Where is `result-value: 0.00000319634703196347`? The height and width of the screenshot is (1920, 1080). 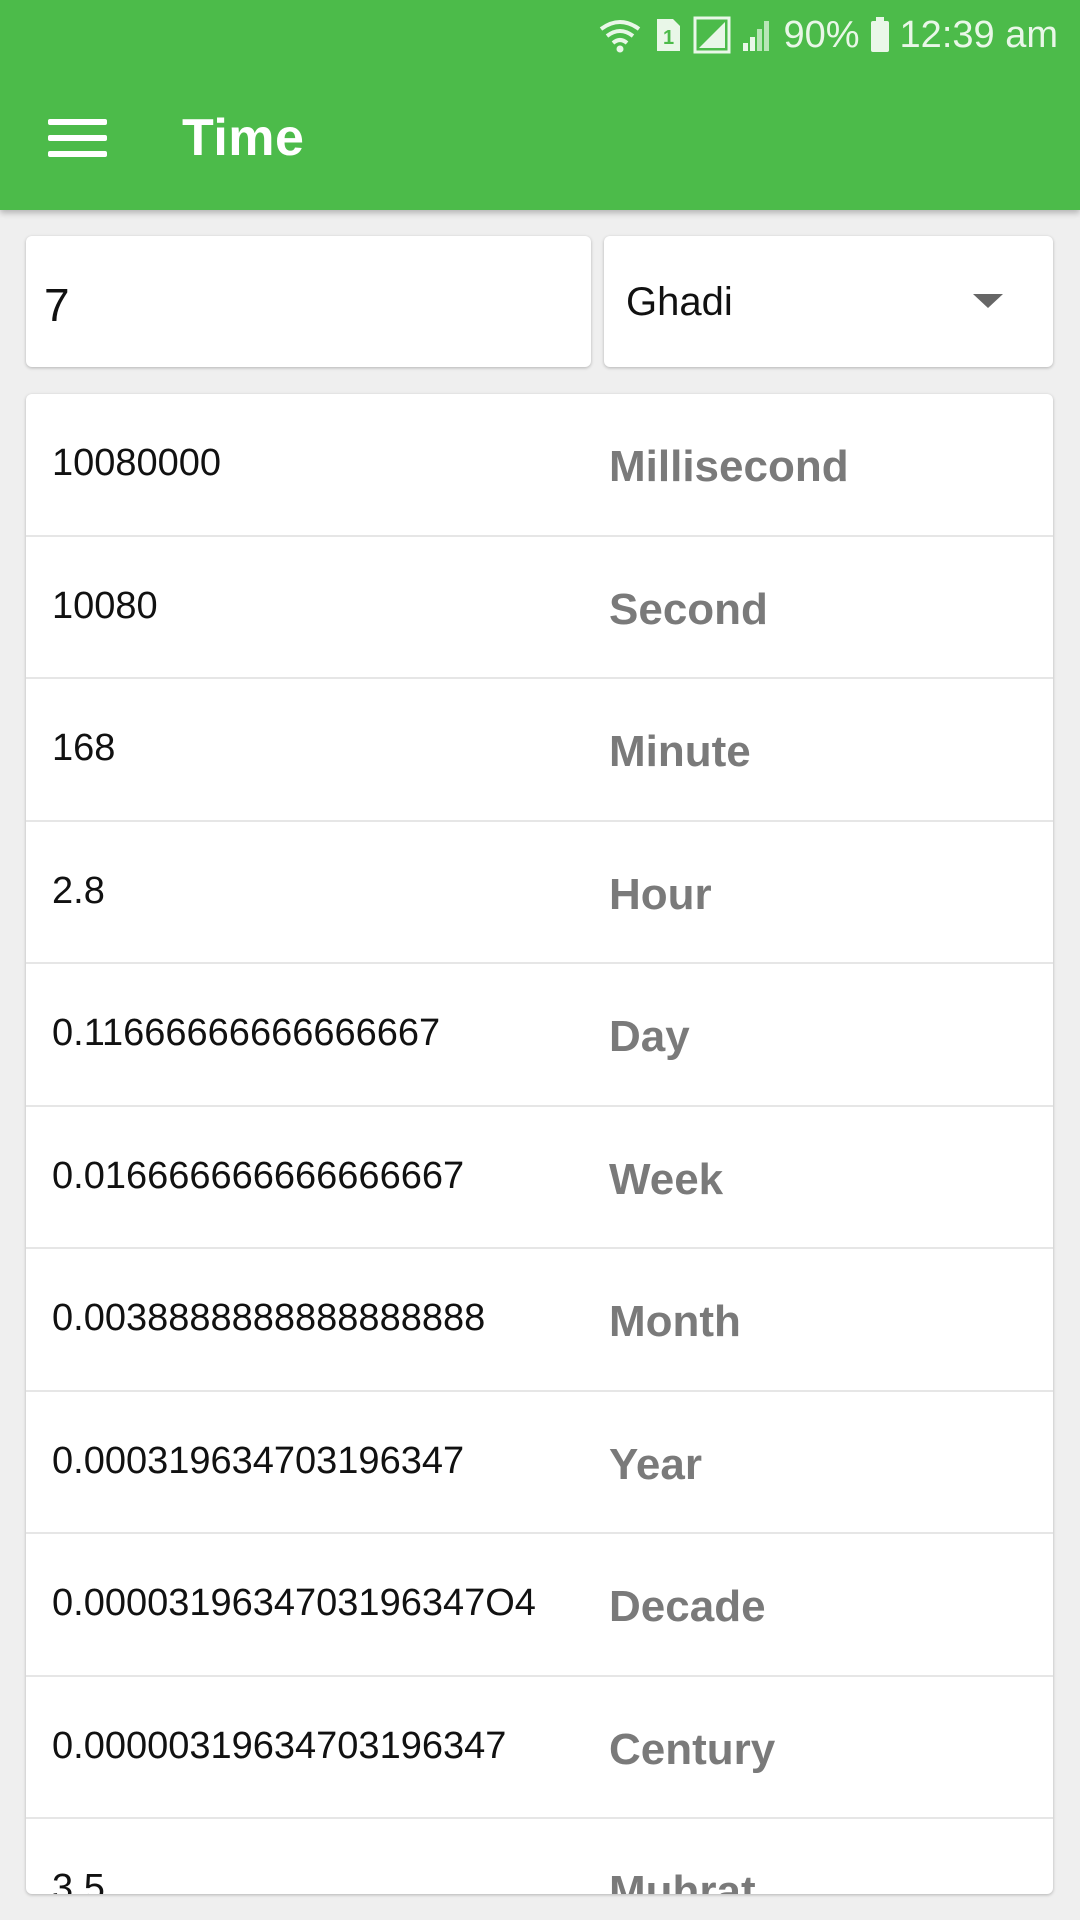
result-value: 0.00000319634703196347 is located at coordinates (279, 1745).